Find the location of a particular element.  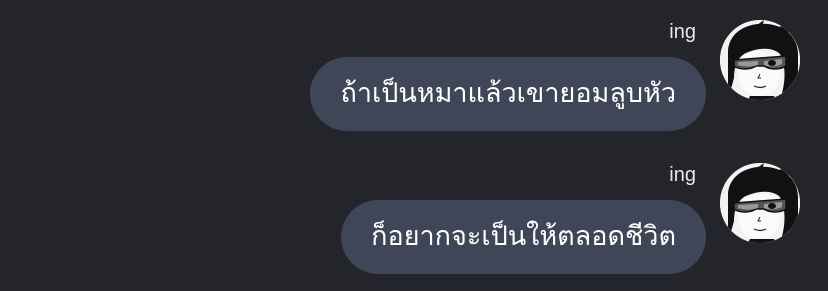

message-bubble: ถ้าเป็นหมาแล้วเขายอมลูบหัว is located at coordinates (508, 94).